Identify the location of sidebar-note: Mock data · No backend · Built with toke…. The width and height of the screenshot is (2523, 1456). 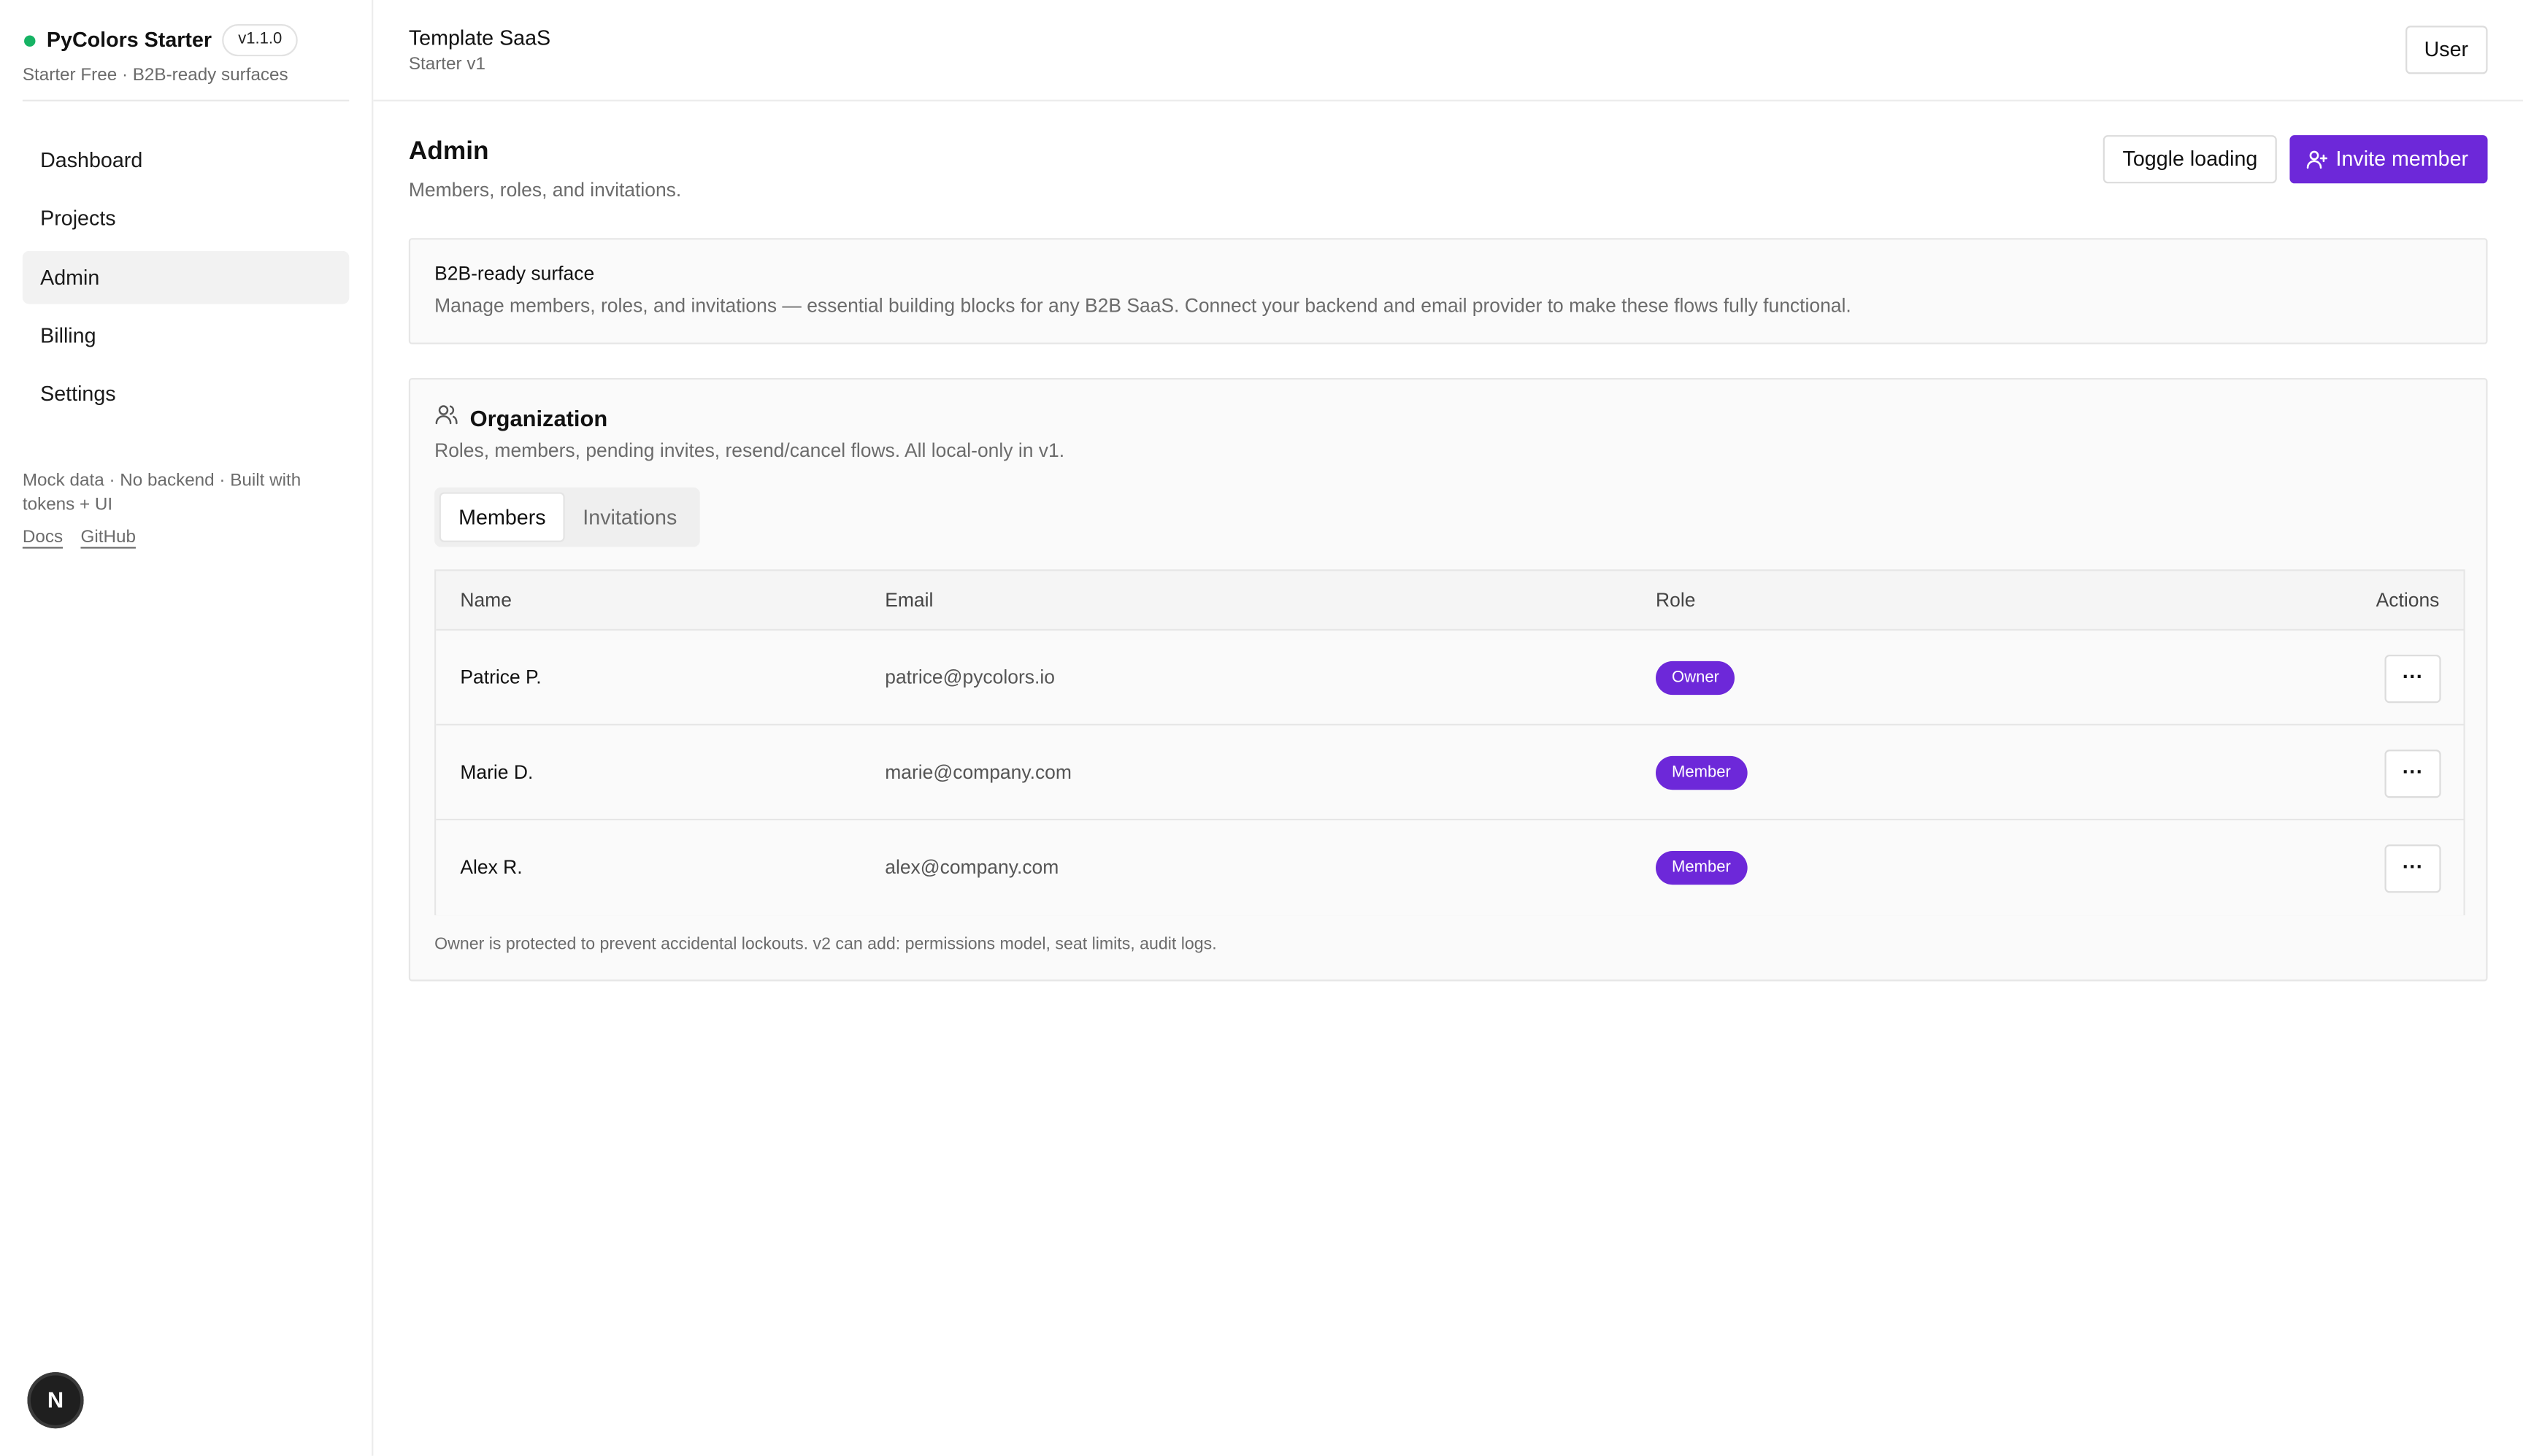
(162, 493).